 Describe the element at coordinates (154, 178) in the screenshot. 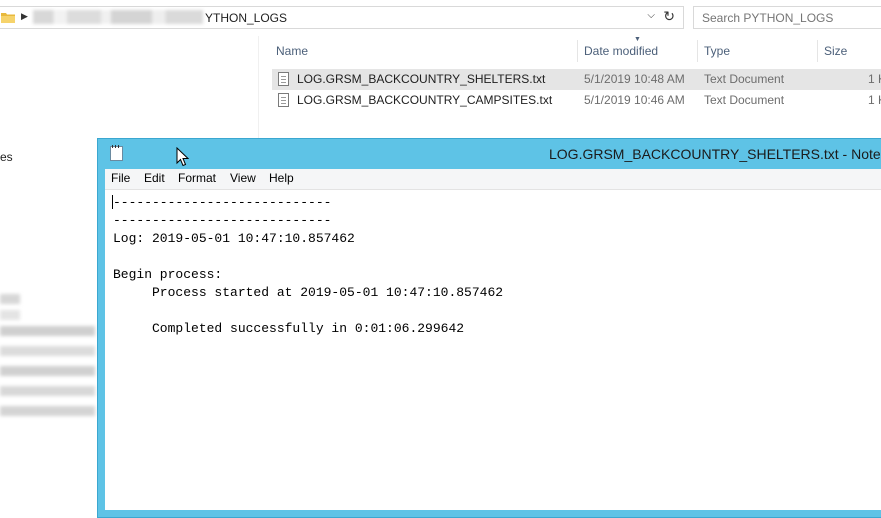

I see `menu-edit: Edit` at that location.